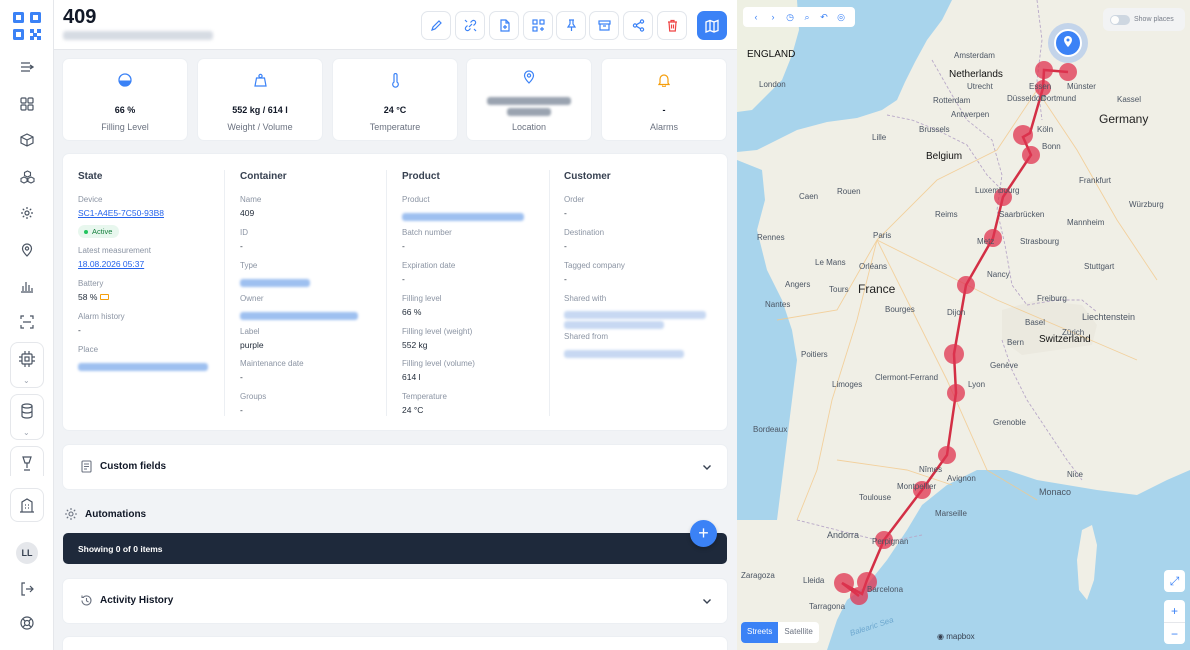 This screenshot has width=1190, height=650. I want to click on share-button, so click(638, 25).